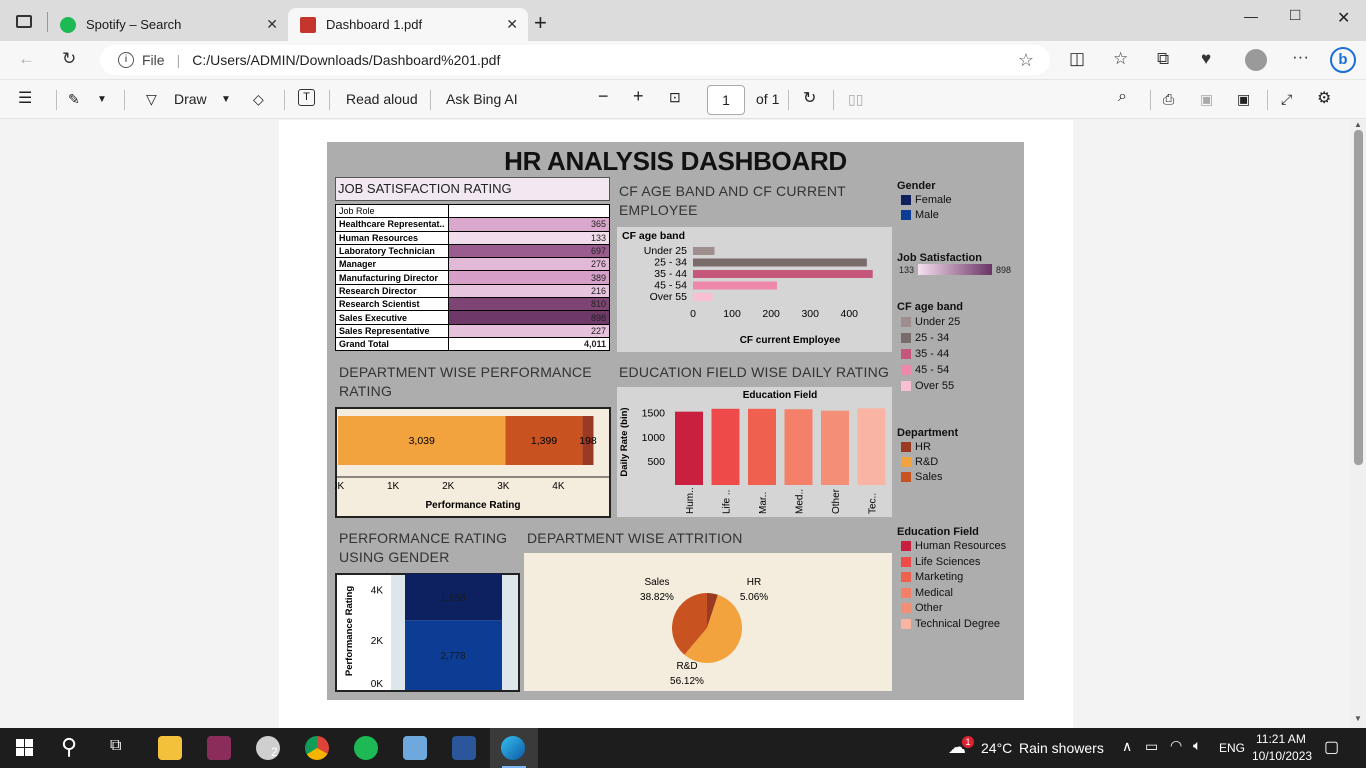 Image resolution: width=1366 pixels, height=768 pixels. What do you see at coordinates (529, 344) in the screenshot?
I see `total-value: 4,011` at bounding box center [529, 344].